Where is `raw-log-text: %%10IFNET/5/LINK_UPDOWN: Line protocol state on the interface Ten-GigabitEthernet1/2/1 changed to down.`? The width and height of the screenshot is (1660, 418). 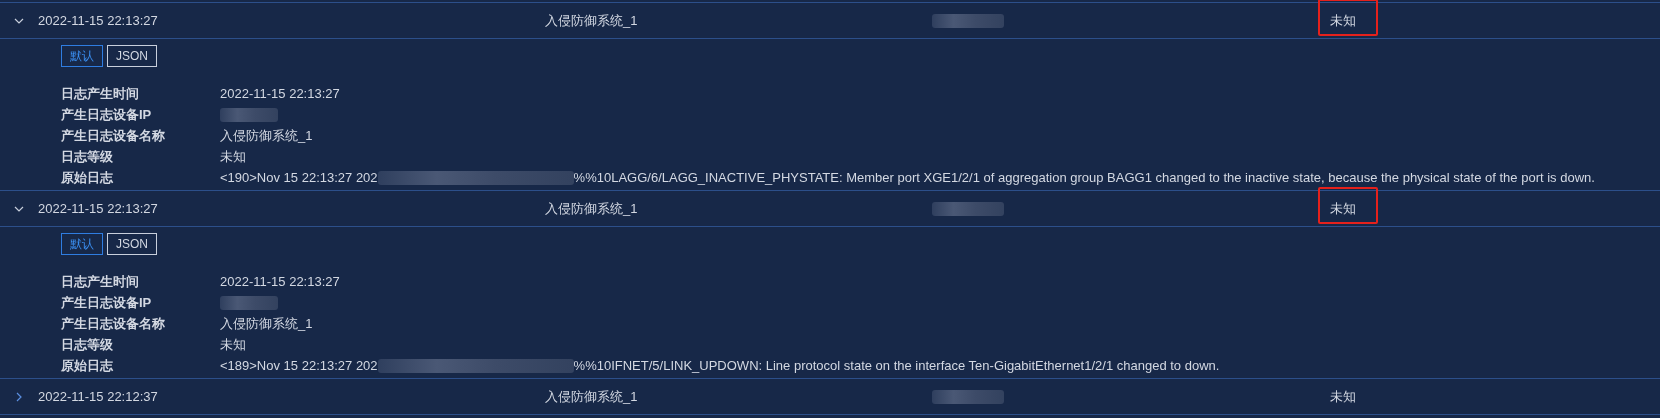 raw-log-text: %%10IFNET/5/LINK_UPDOWN: Line protocol state on the interface Ten-GigabitEthernet1/2/1 changed to down. is located at coordinates (896, 365).